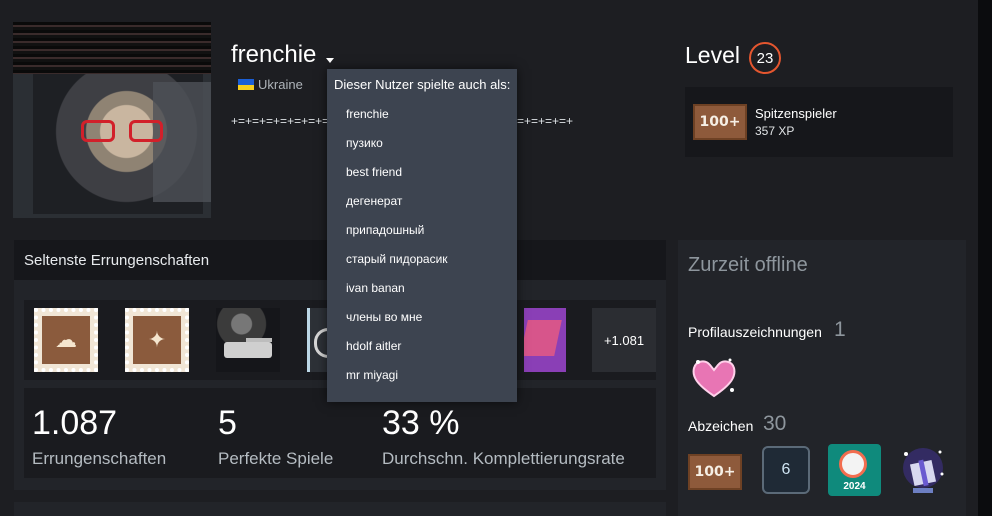  I want to click on profile-awards-count: 1, so click(840, 330).